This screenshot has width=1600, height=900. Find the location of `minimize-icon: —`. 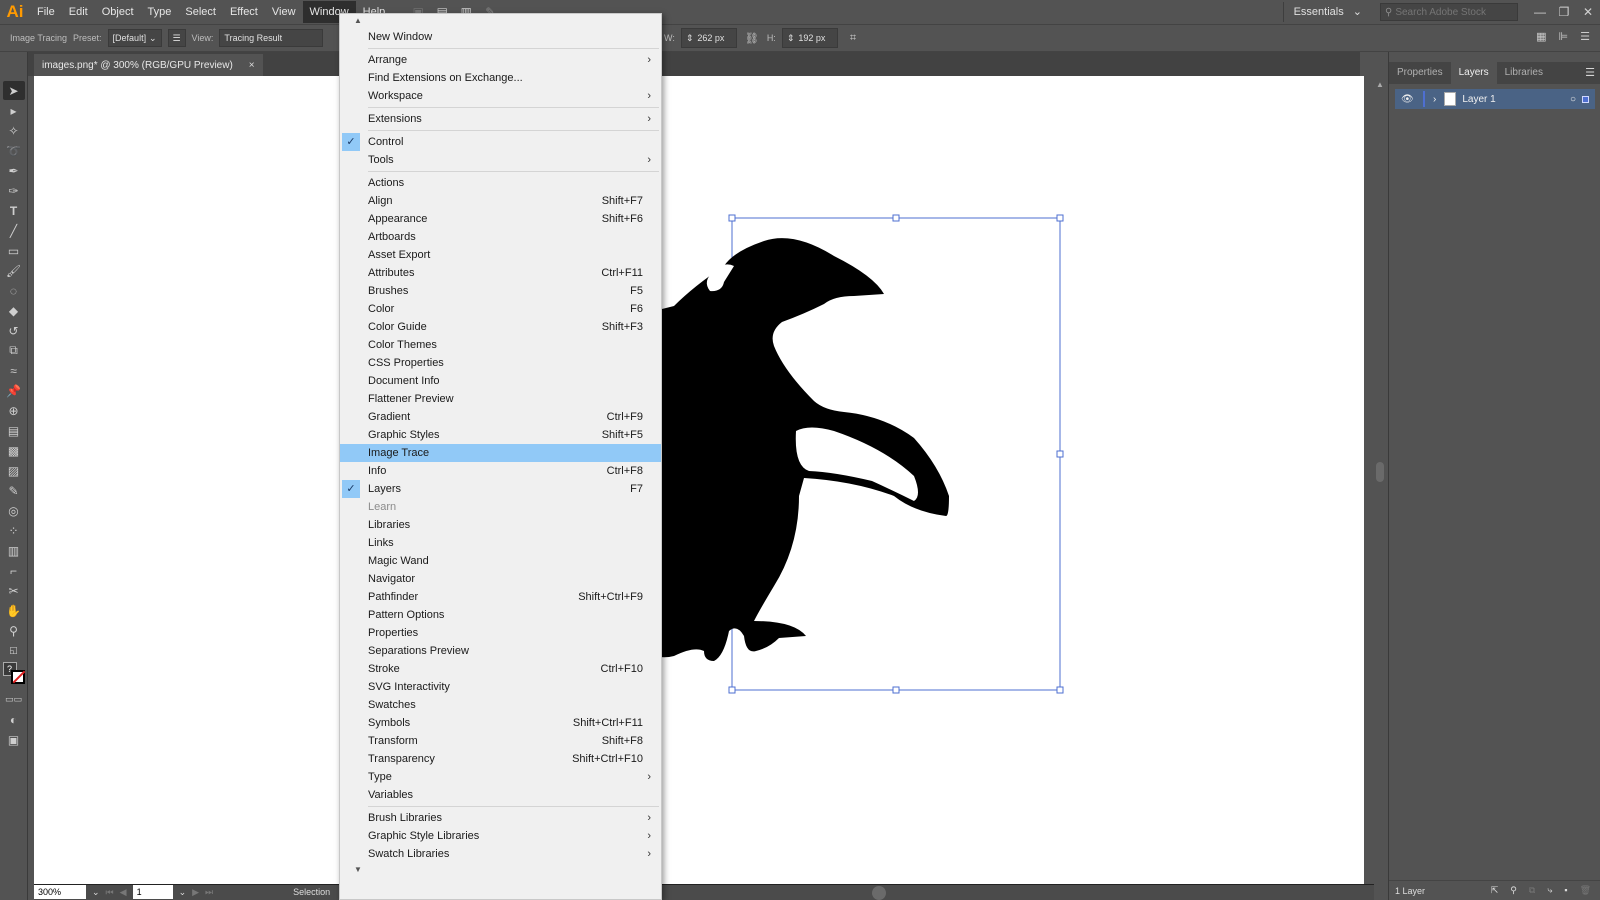

minimize-icon: — is located at coordinates (1540, 12).